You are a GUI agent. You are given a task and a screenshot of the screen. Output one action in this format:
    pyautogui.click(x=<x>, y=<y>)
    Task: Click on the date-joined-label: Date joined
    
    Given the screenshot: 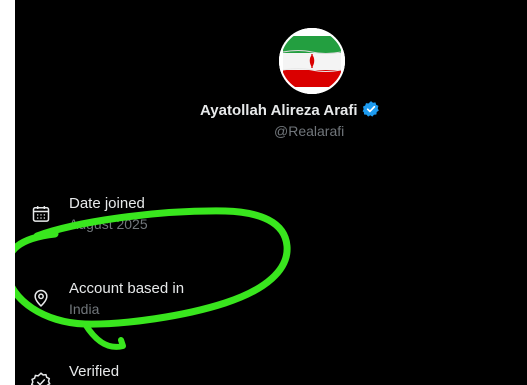 What is the action you would take?
    pyautogui.click(x=107, y=203)
    